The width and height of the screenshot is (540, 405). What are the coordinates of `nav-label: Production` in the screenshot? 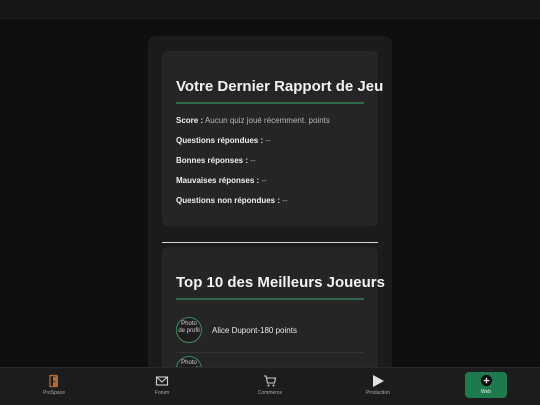 It's located at (378, 393).